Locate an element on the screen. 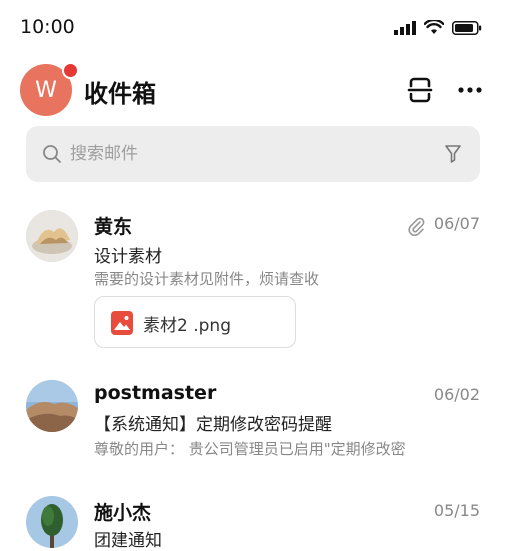 Image resolution: width=506 pixels, height=551 pixels. wifi-icon is located at coordinates (434, 27).